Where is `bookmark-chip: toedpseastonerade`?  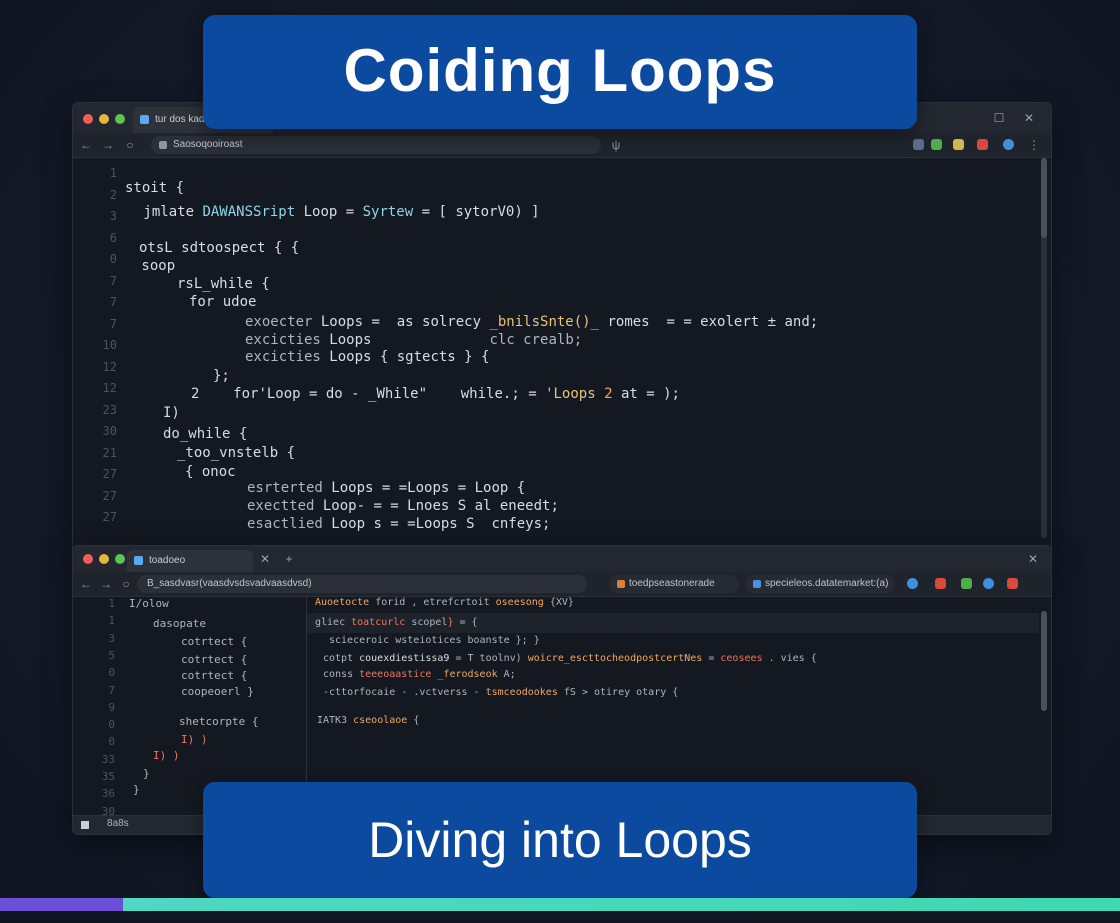 bookmark-chip: toedpseastonerade is located at coordinates (674, 584).